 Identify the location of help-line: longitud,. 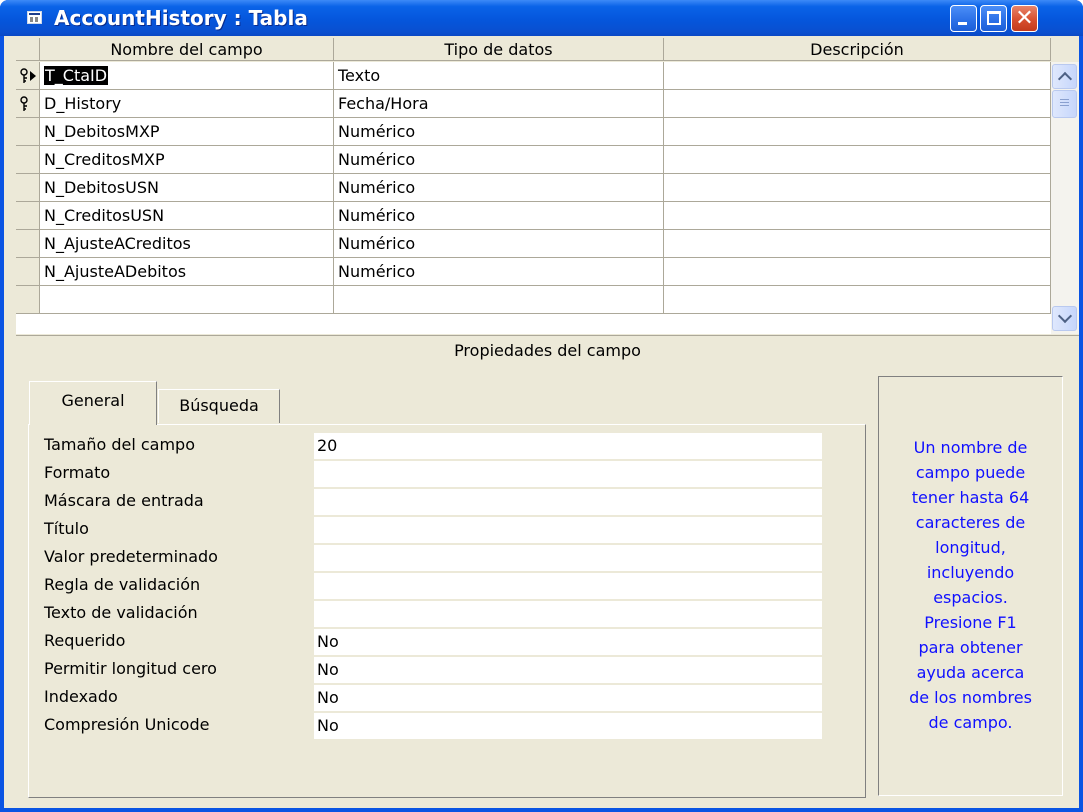
(970, 547).